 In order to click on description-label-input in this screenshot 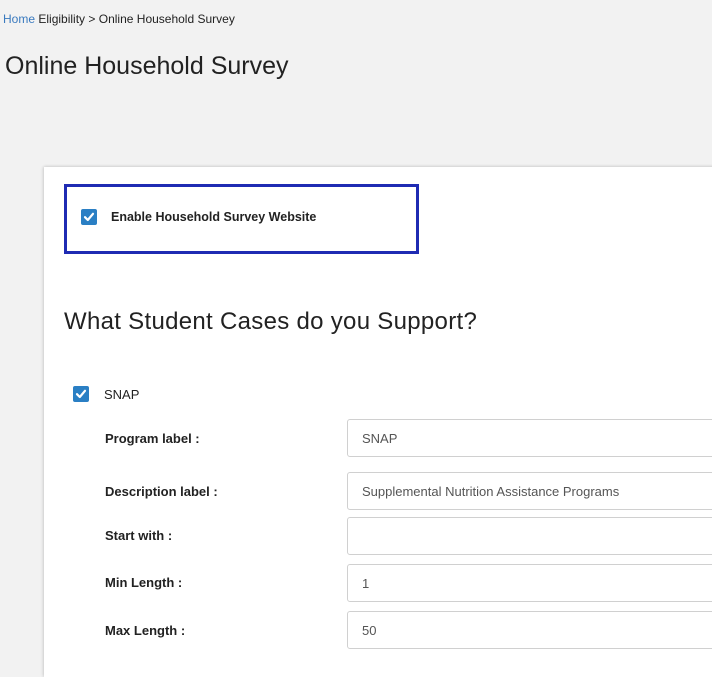, I will do `click(529, 491)`.